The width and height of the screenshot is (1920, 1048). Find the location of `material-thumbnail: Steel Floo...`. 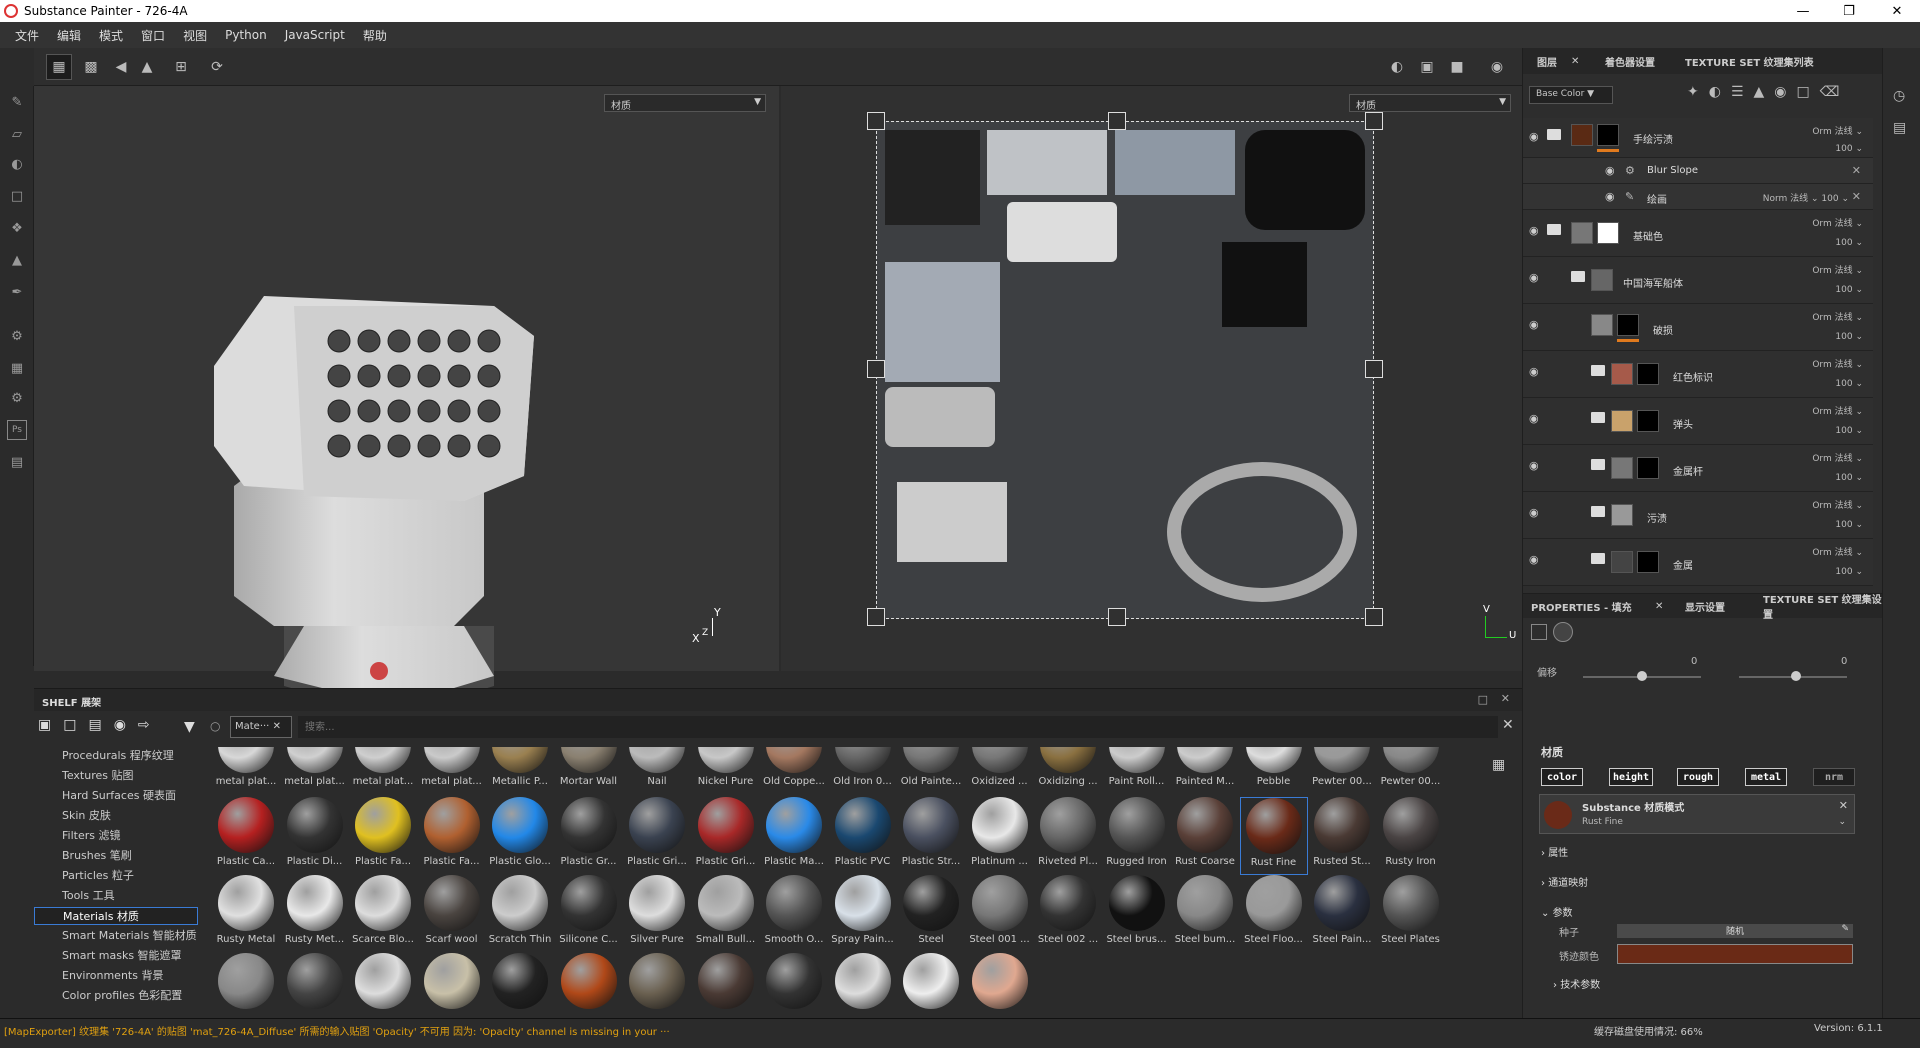

material-thumbnail: Steel Floo... is located at coordinates (1274, 914).